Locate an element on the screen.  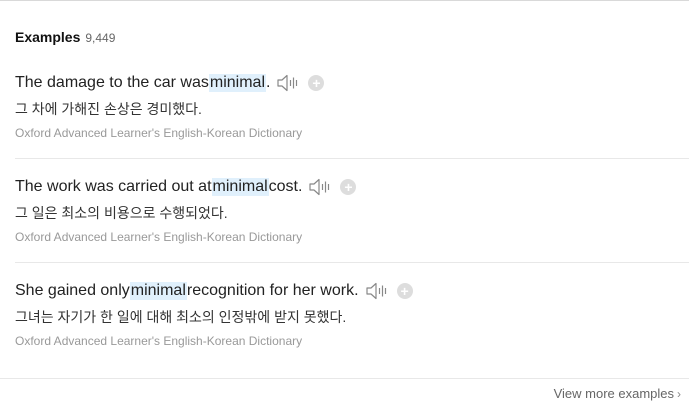
sentence-text: She gained only is located at coordinates (72, 290).